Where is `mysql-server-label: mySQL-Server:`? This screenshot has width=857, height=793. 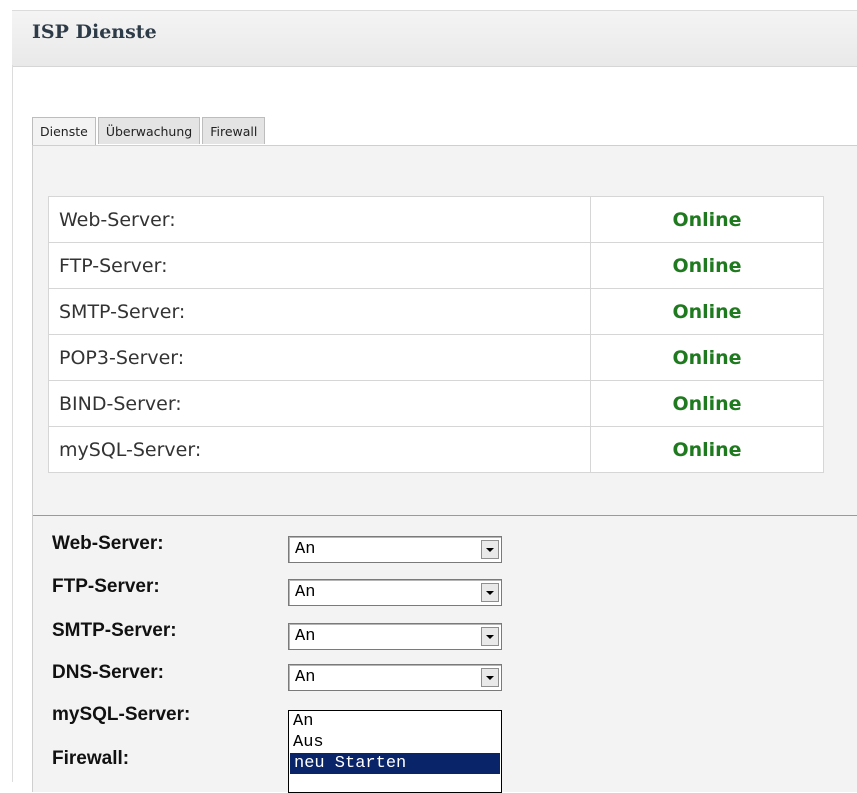 mysql-server-label: mySQL-Server: is located at coordinates (121, 714).